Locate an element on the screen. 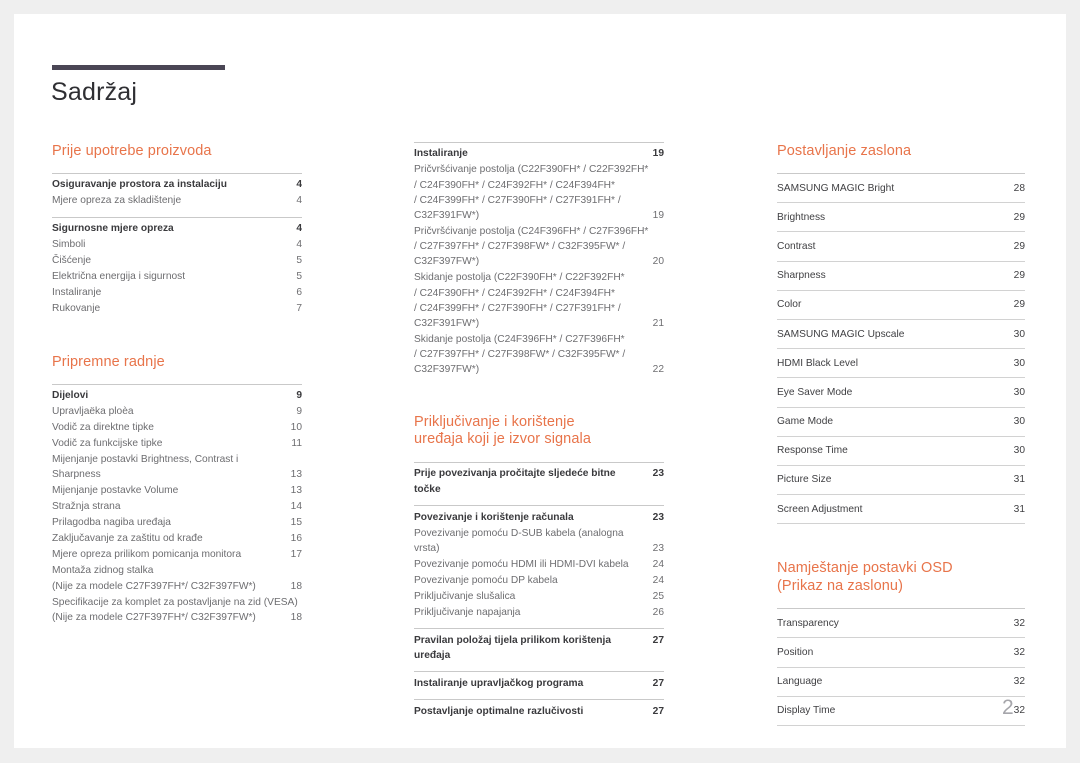 This screenshot has width=1080, height=763. toc-entry-page: 13 is located at coordinates (296, 475).